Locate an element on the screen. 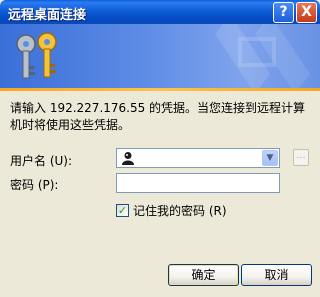  remember-password-row: ✓ 记住我的密码 (R) is located at coordinates (171, 210).